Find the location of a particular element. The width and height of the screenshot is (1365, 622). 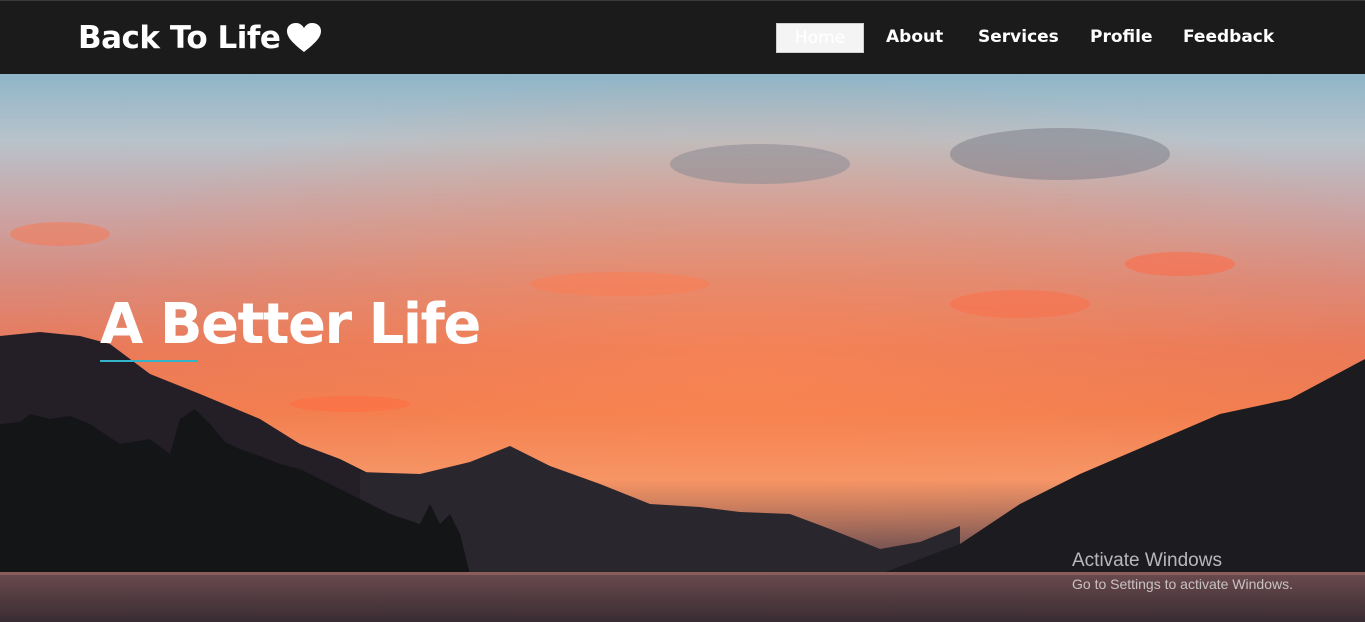

nav-about-link: About is located at coordinates (914, 38).